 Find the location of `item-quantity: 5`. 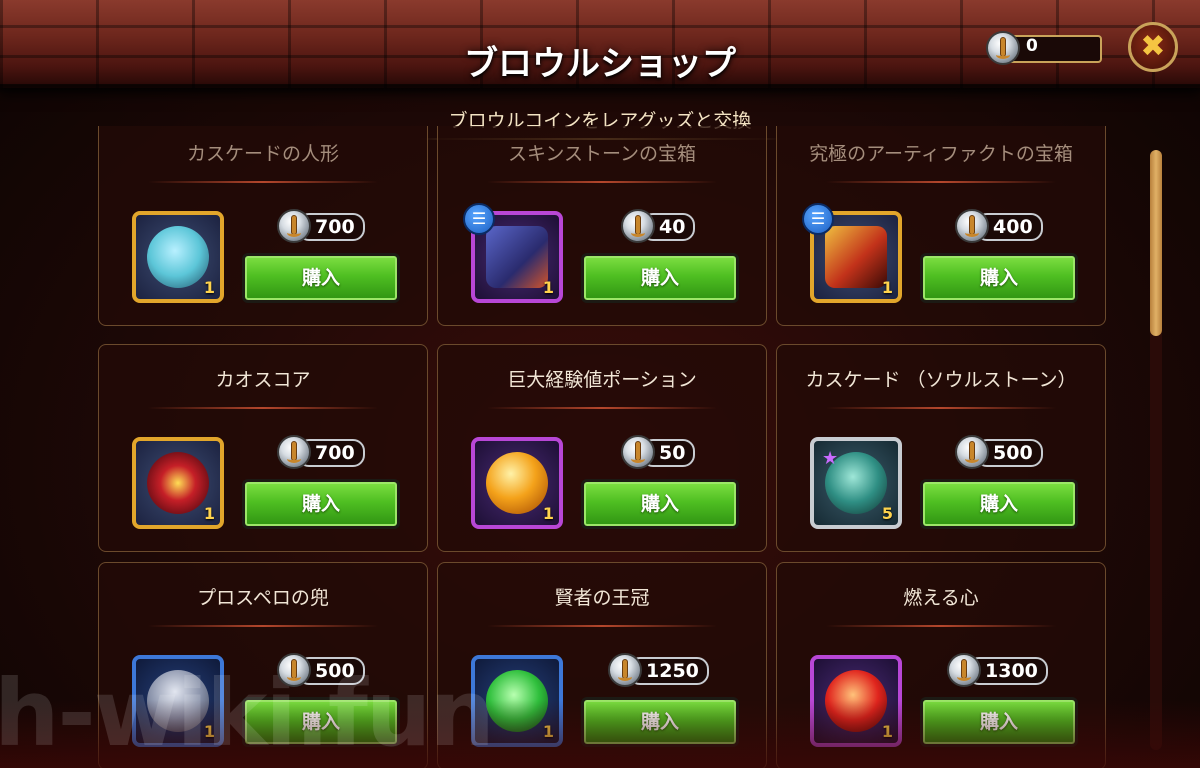

item-quantity: 5 is located at coordinates (887, 513).